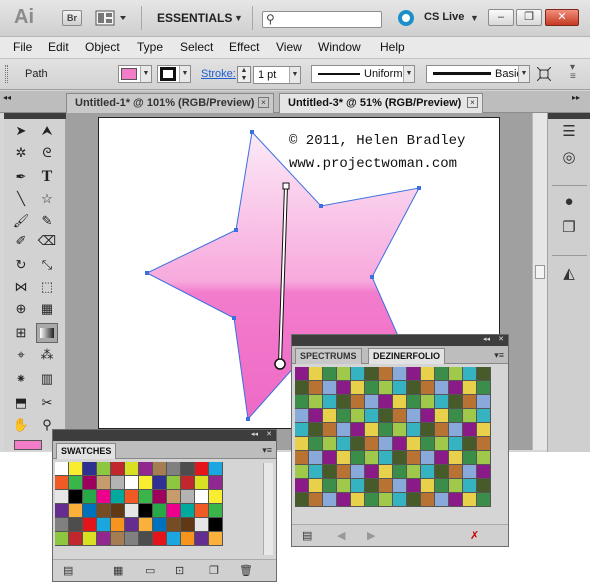 This screenshot has height=583, width=590. What do you see at coordinates (47, 153) in the screenshot?
I see `lasso-tool-icon: ᘓ` at bounding box center [47, 153].